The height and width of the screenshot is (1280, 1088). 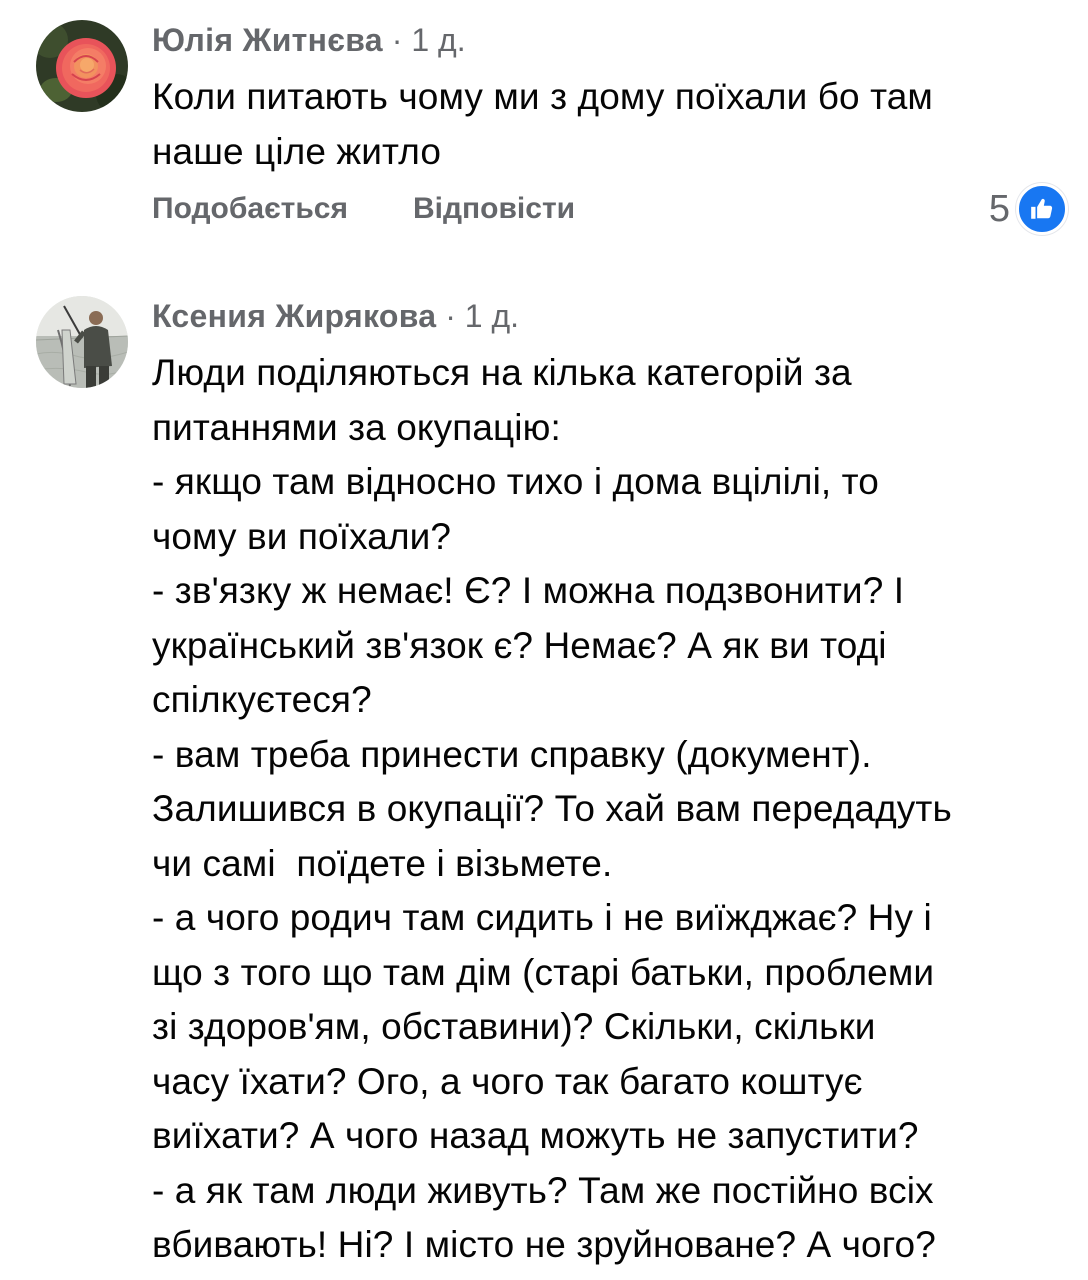 I want to click on comment-line: спілкуєтеся?, so click(x=262, y=699).